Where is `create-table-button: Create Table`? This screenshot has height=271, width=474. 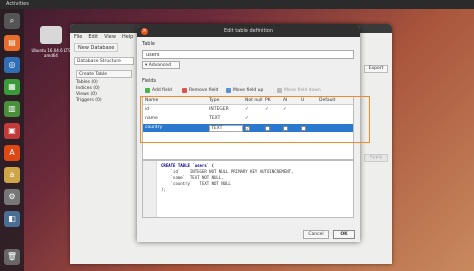
create-table-button: Create Table is located at coordinates (104, 74).